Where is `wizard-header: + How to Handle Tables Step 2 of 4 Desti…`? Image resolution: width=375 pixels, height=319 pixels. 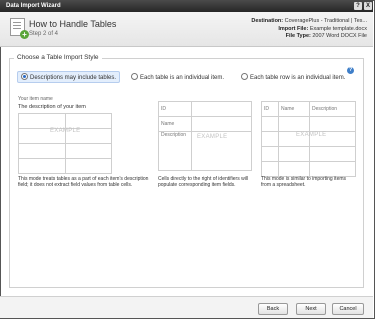 wizard-header: + How to Handle Tables Step 2 of 4 Desti… is located at coordinates (186, 29).